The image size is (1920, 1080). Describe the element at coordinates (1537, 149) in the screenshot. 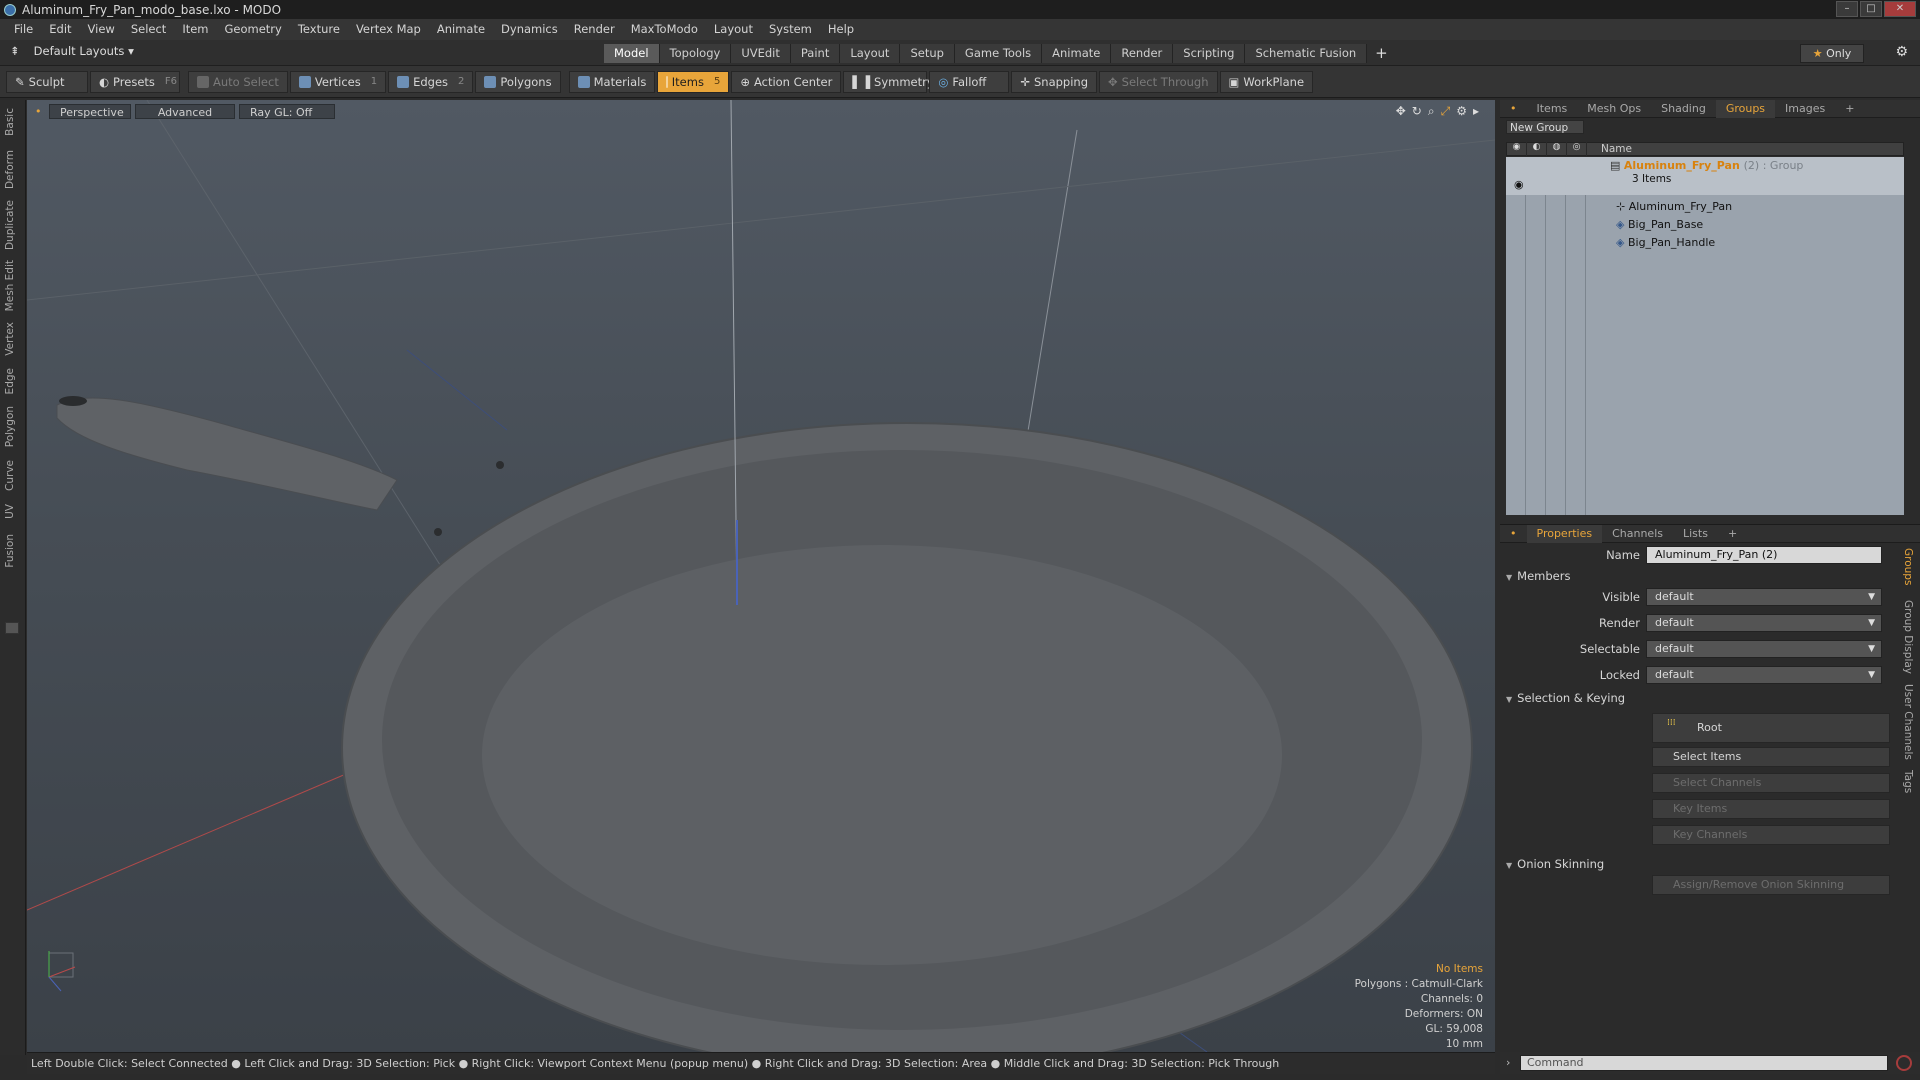

I see `render-column-icon: ◐` at that location.